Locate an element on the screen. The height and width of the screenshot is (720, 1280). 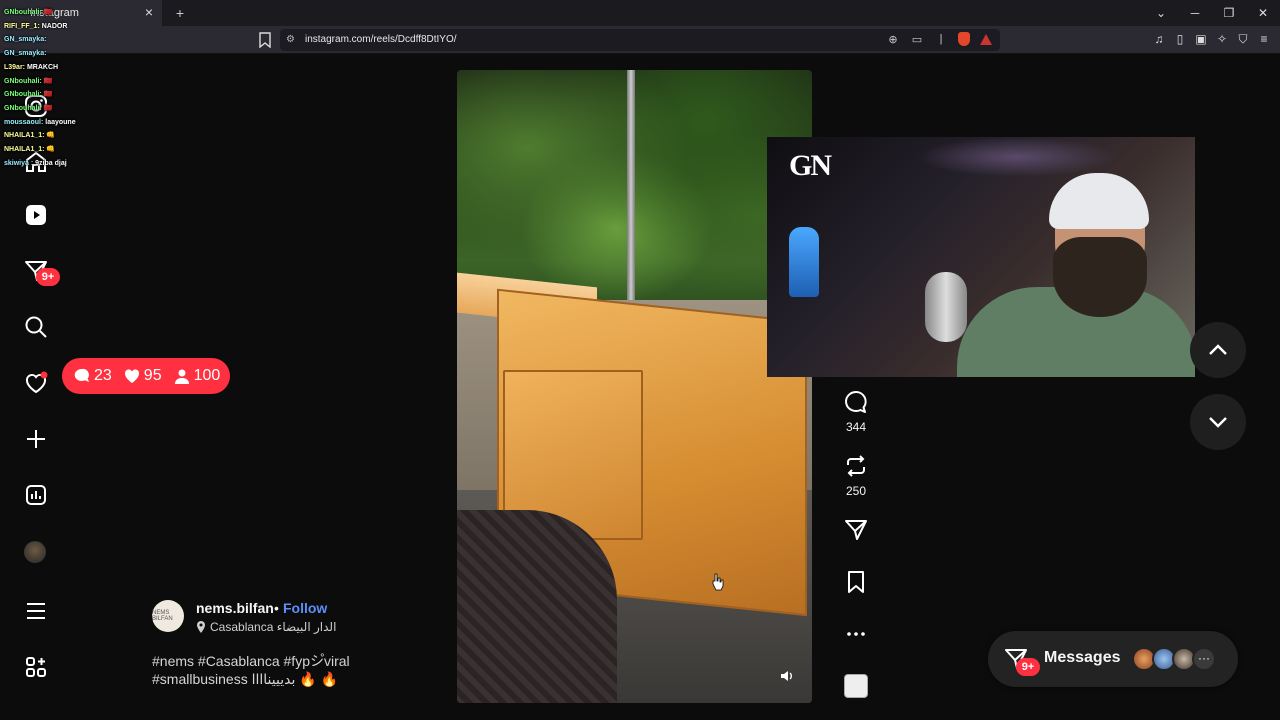
nav-messages-badge: 9+ is located at coordinates (48, 277).